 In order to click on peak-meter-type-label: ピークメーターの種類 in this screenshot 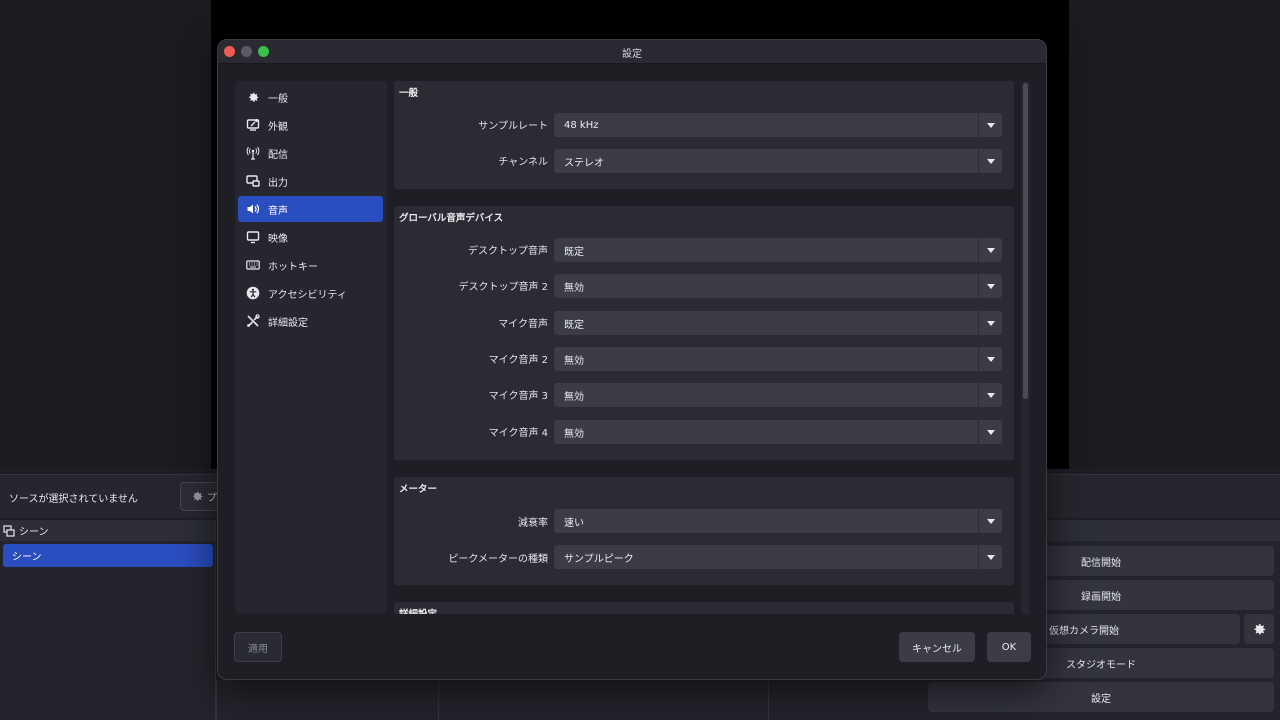, I will do `click(498, 559)`.